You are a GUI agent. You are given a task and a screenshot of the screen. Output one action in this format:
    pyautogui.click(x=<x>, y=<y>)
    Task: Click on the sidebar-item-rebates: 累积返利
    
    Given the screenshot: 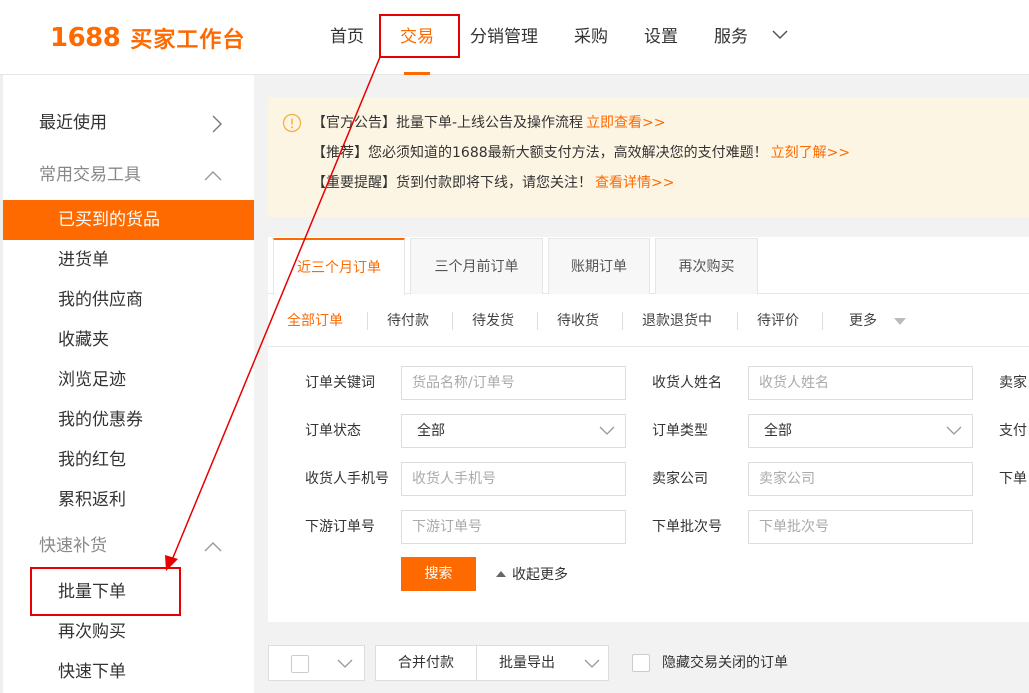 What is the action you would take?
    pyautogui.click(x=128, y=500)
    